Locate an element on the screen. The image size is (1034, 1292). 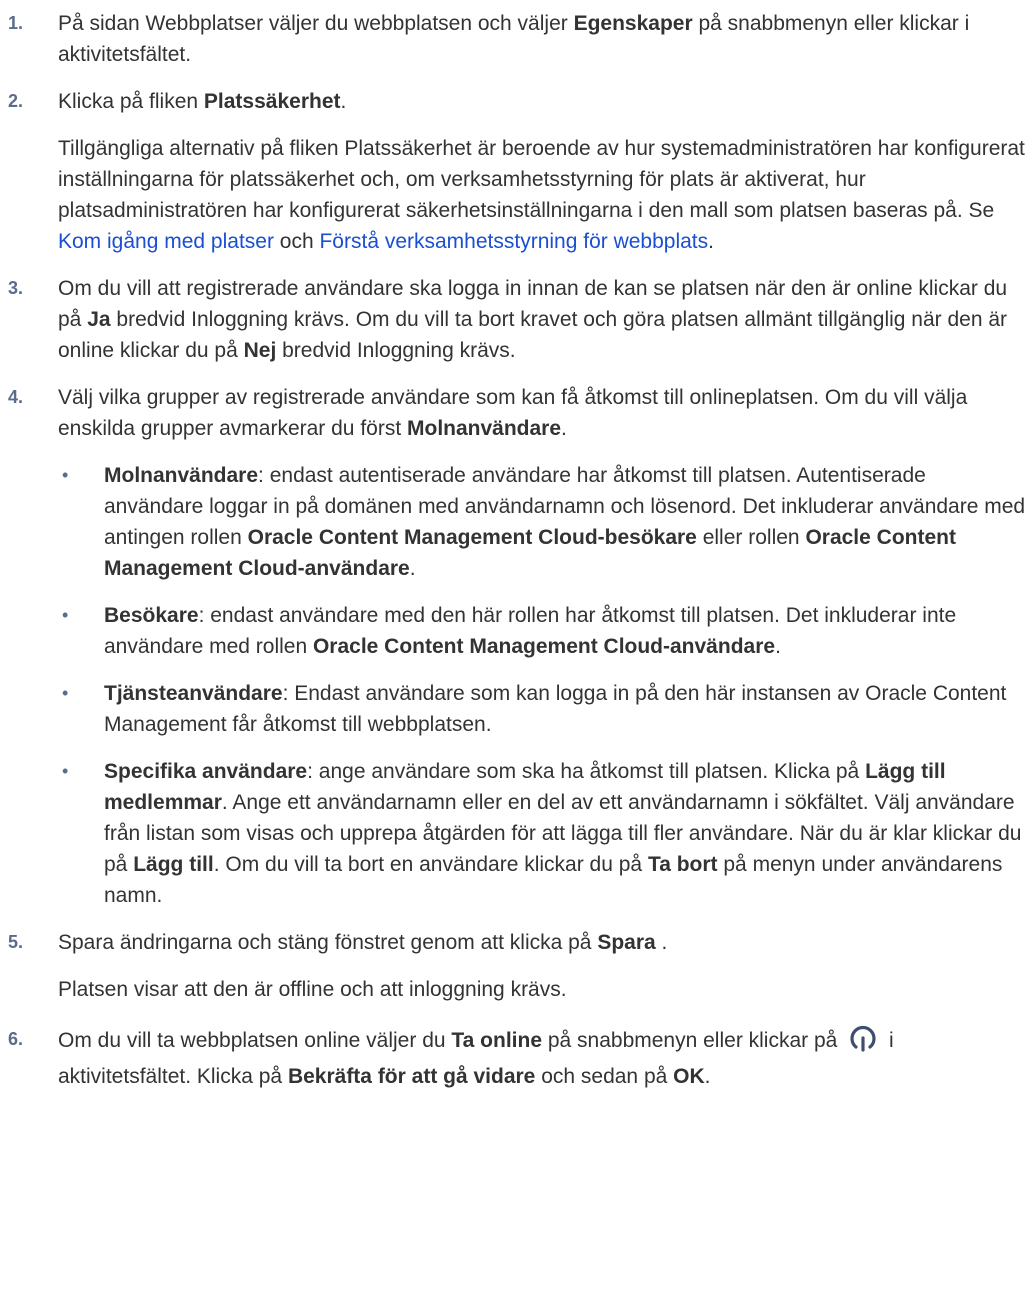
ui-term-ta-online: Ta online is located at coordinates (497, 1040).